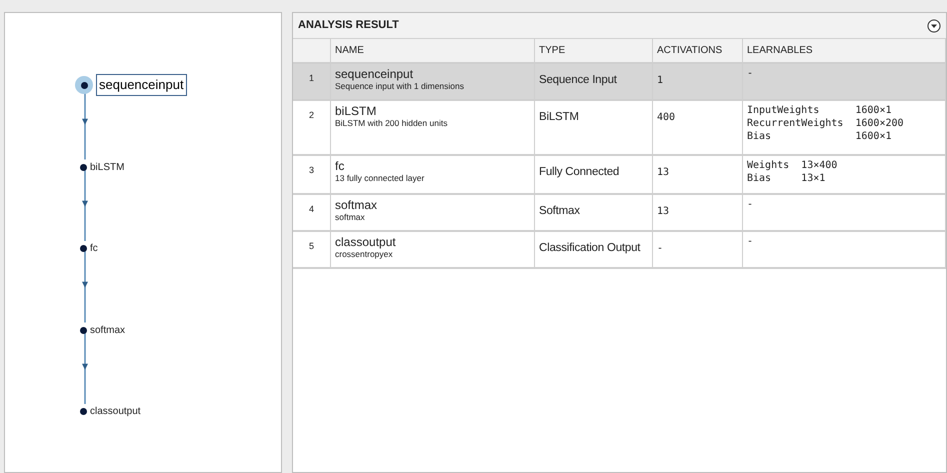  I want to click on layer-description: Sequence input with 1 dimensions, so click(400, 86).